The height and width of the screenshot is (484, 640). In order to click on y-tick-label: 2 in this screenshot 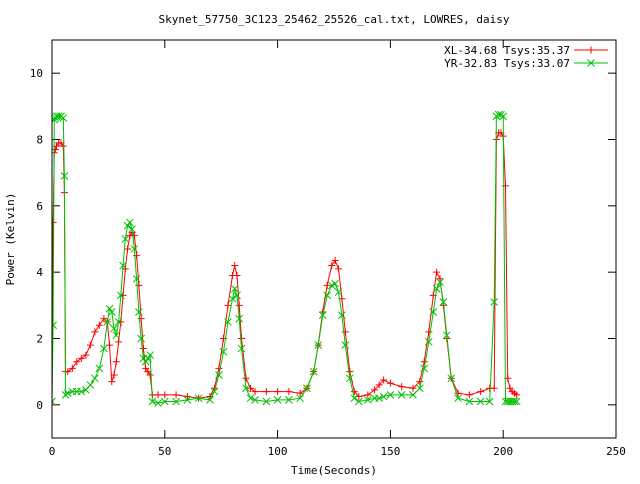, I will do `click(39, 339)`.